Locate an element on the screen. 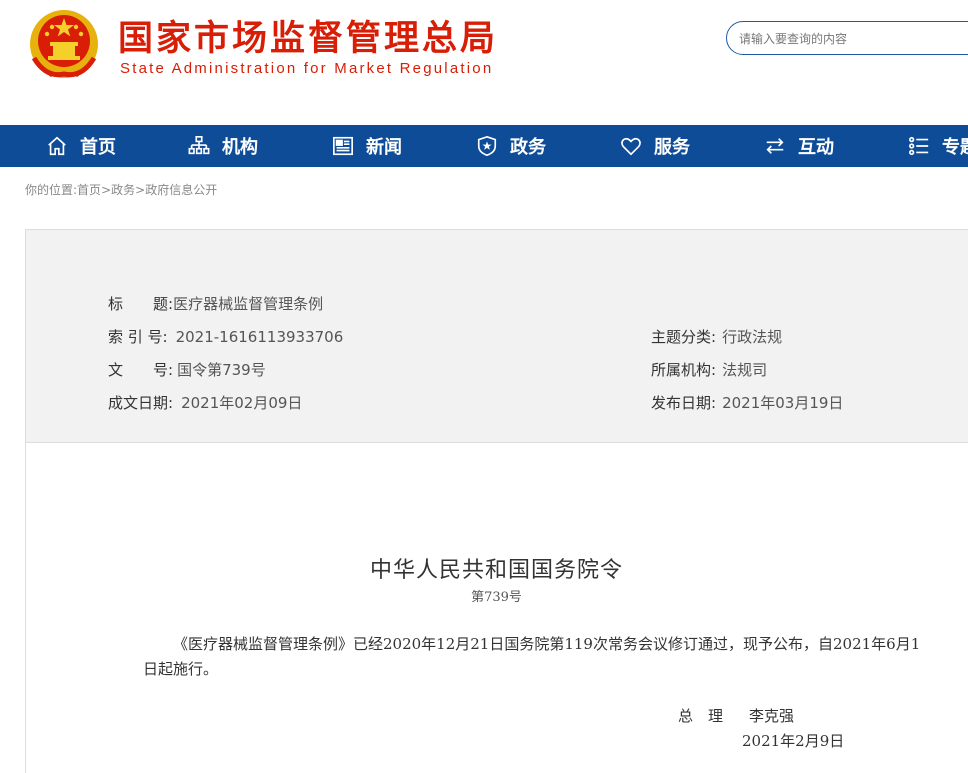 The image size is (968, 773). breadcrumb: 你的位置:首页>政务>政府信息公开 is located at coordinates (121, 189).